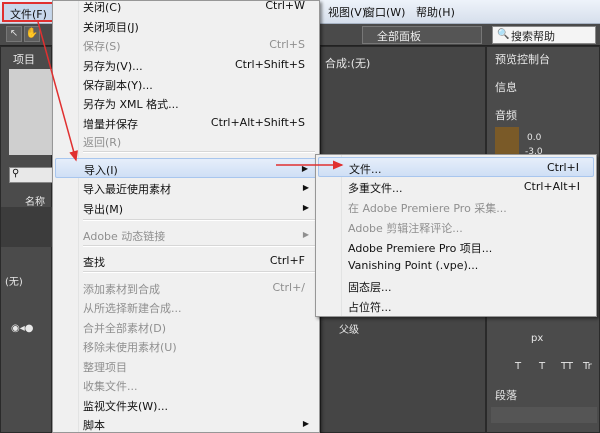 This screenshot has height=433, width=600. I want to click on search-help-field: 🔍 搜索帮助, so click(544, 35).